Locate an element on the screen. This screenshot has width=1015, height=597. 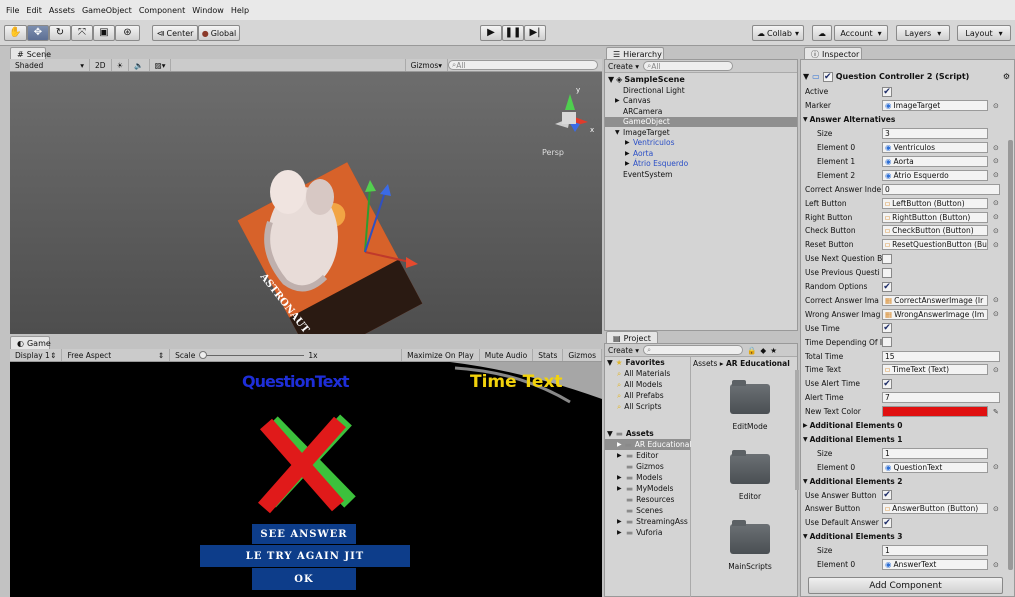
space-global-button: ● Global is located at coordinates (219, 33).